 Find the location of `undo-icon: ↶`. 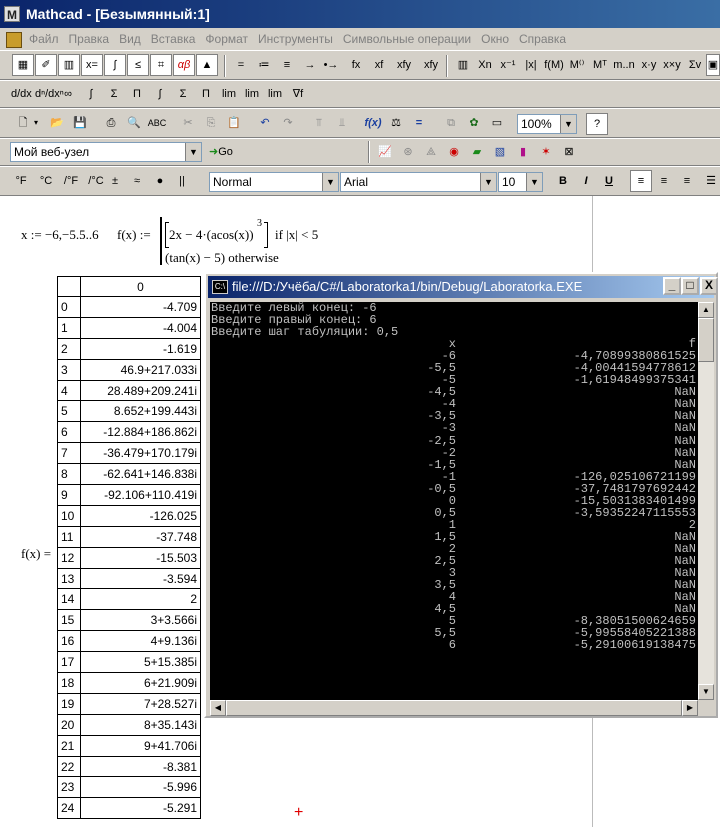

undo-icon: ↶ is located at coordinates (265, 123).